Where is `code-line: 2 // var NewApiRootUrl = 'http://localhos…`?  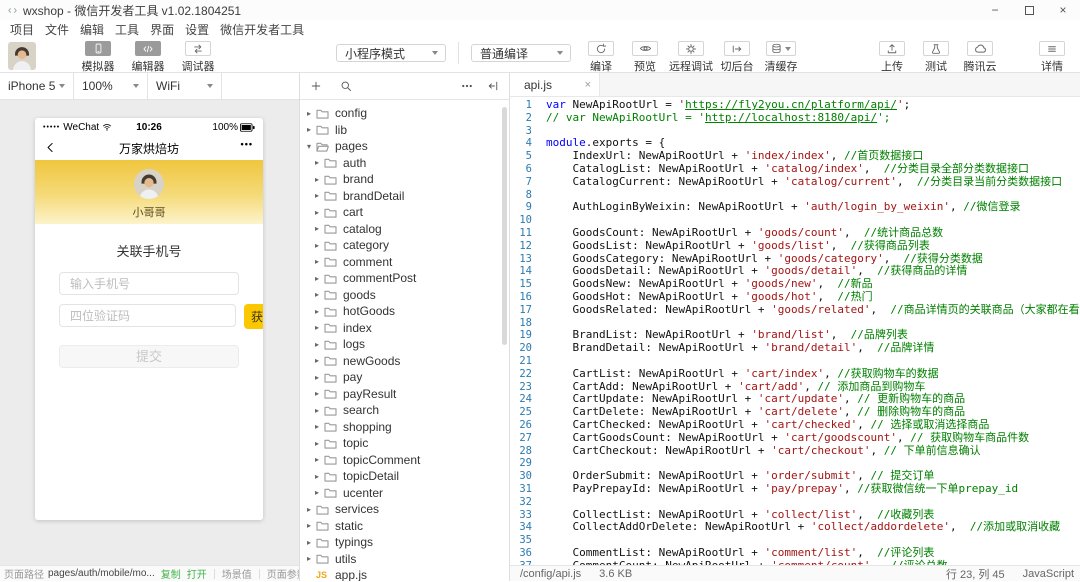 code-line: 2 // var NewApiRootUrl = 'http://localhos… is located at coordinates (795, 118).